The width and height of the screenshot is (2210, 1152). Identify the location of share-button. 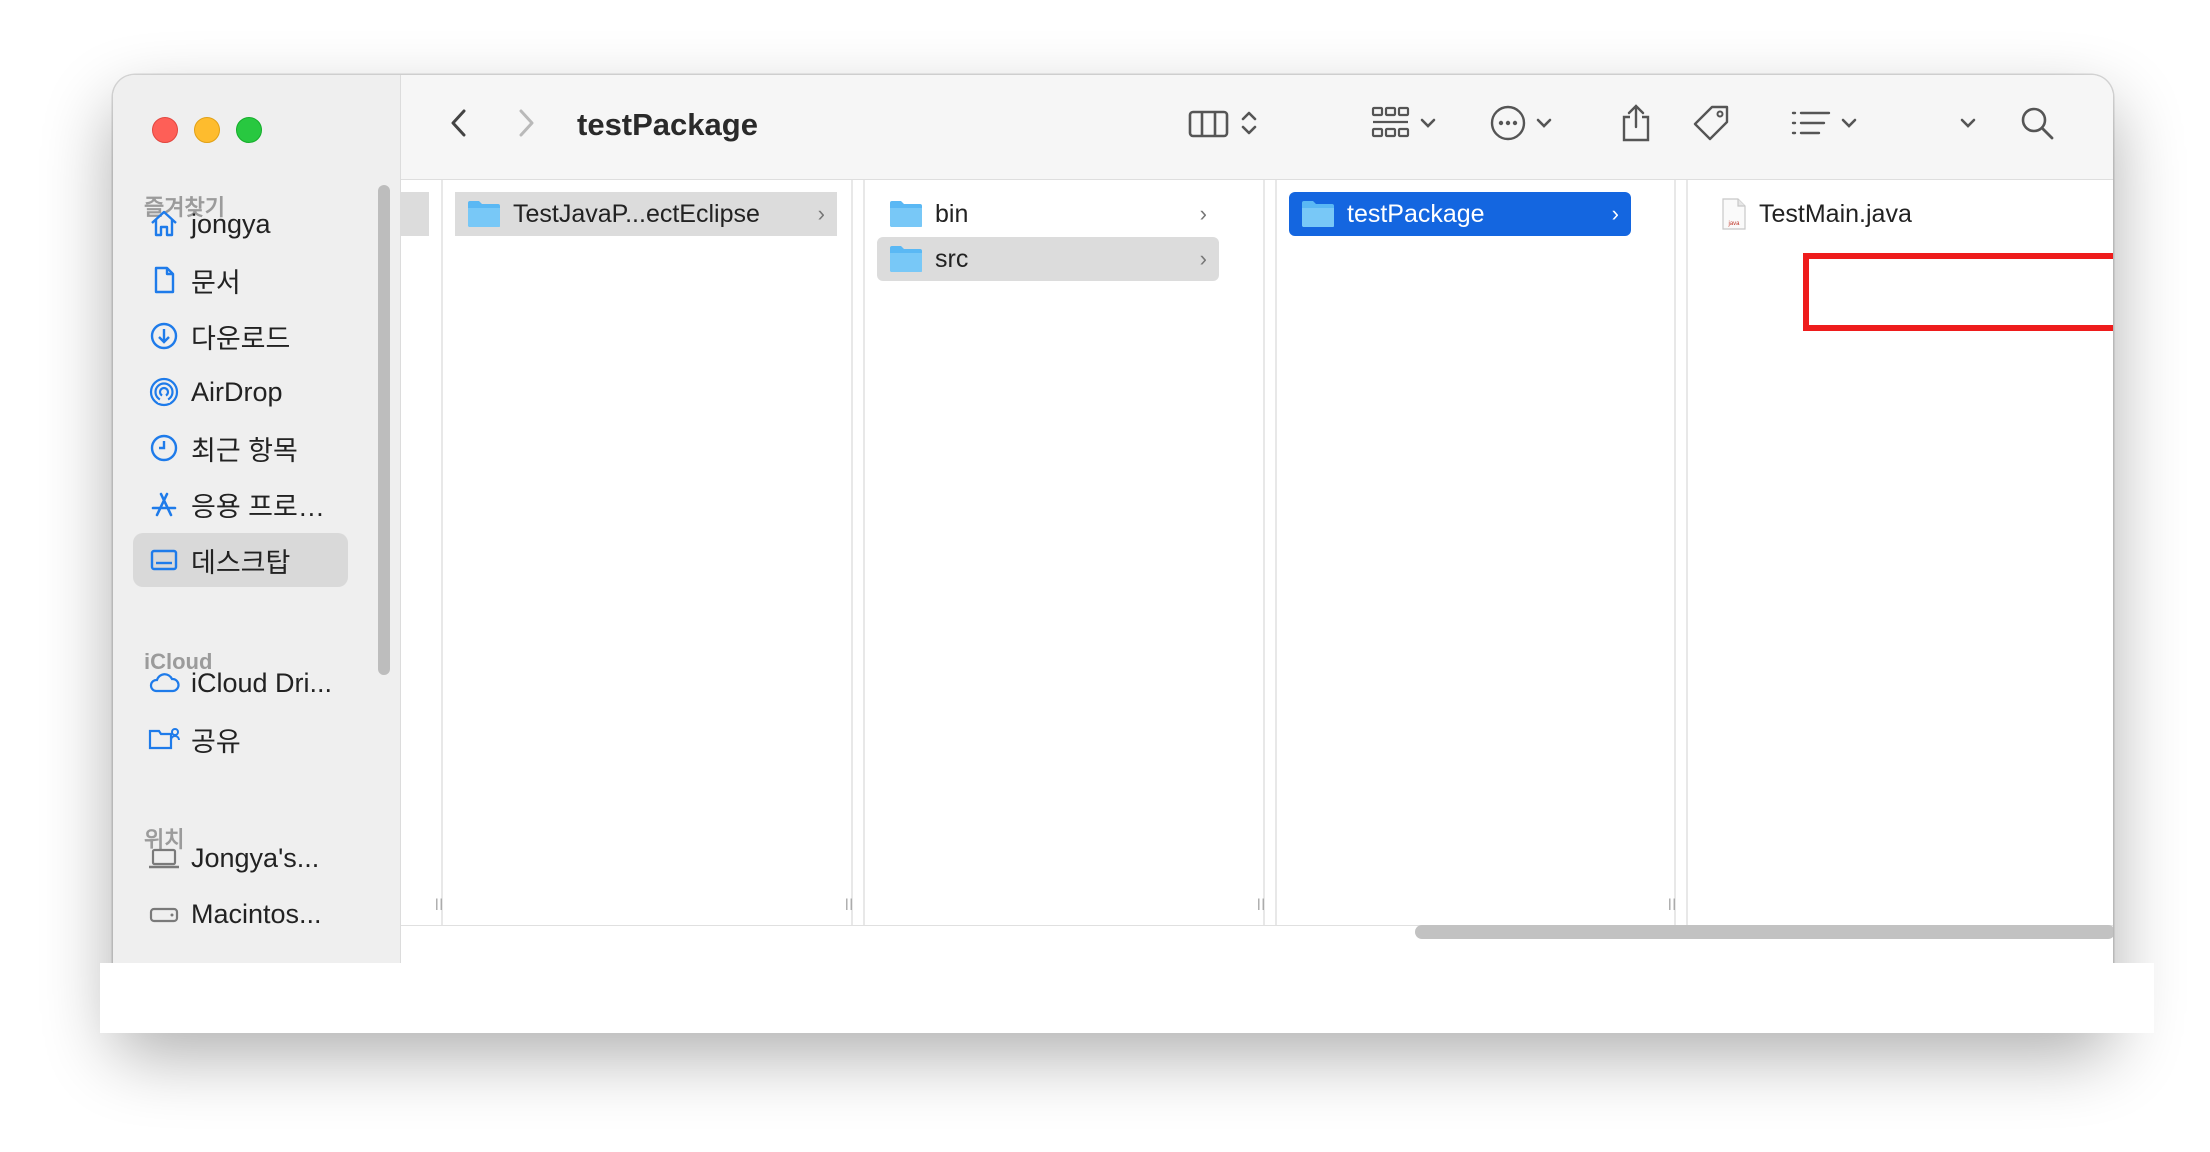
(1636, 125).